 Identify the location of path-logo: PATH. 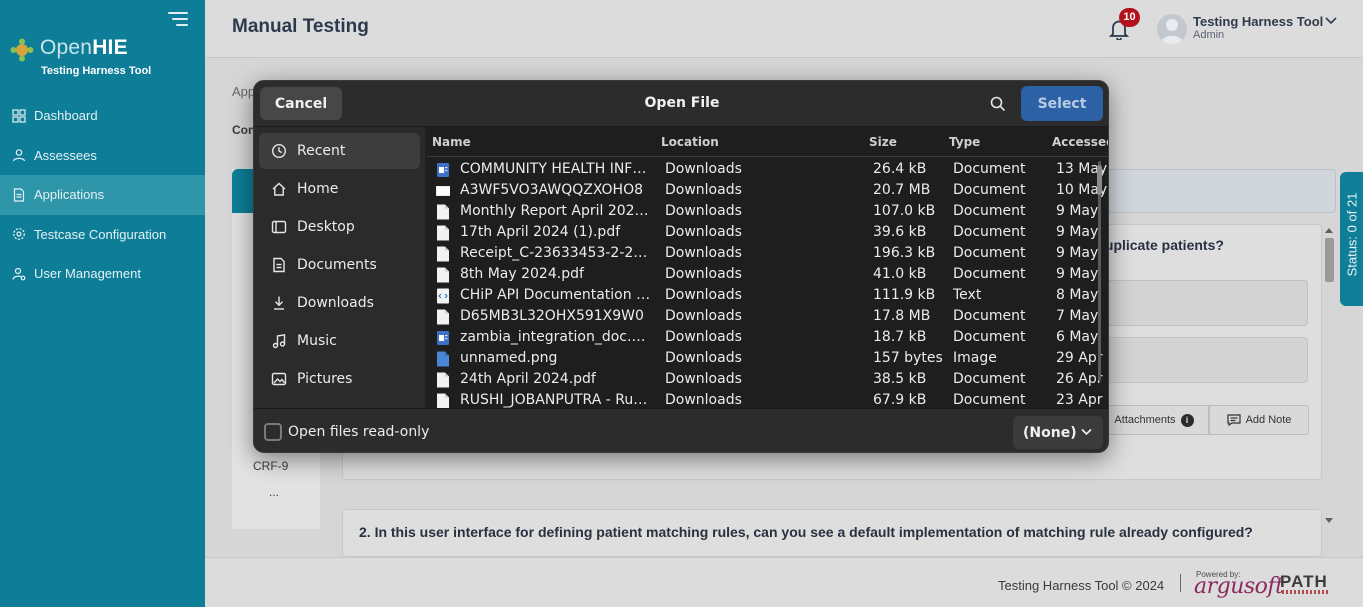
(1304, 581).